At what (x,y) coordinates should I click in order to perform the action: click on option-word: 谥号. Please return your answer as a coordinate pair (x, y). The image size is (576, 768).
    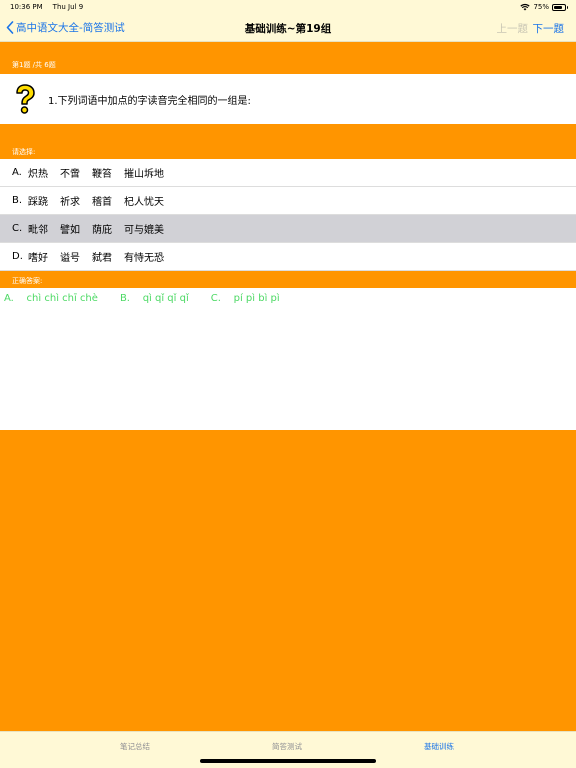
    Looking at the image, I should click on (70, 258).